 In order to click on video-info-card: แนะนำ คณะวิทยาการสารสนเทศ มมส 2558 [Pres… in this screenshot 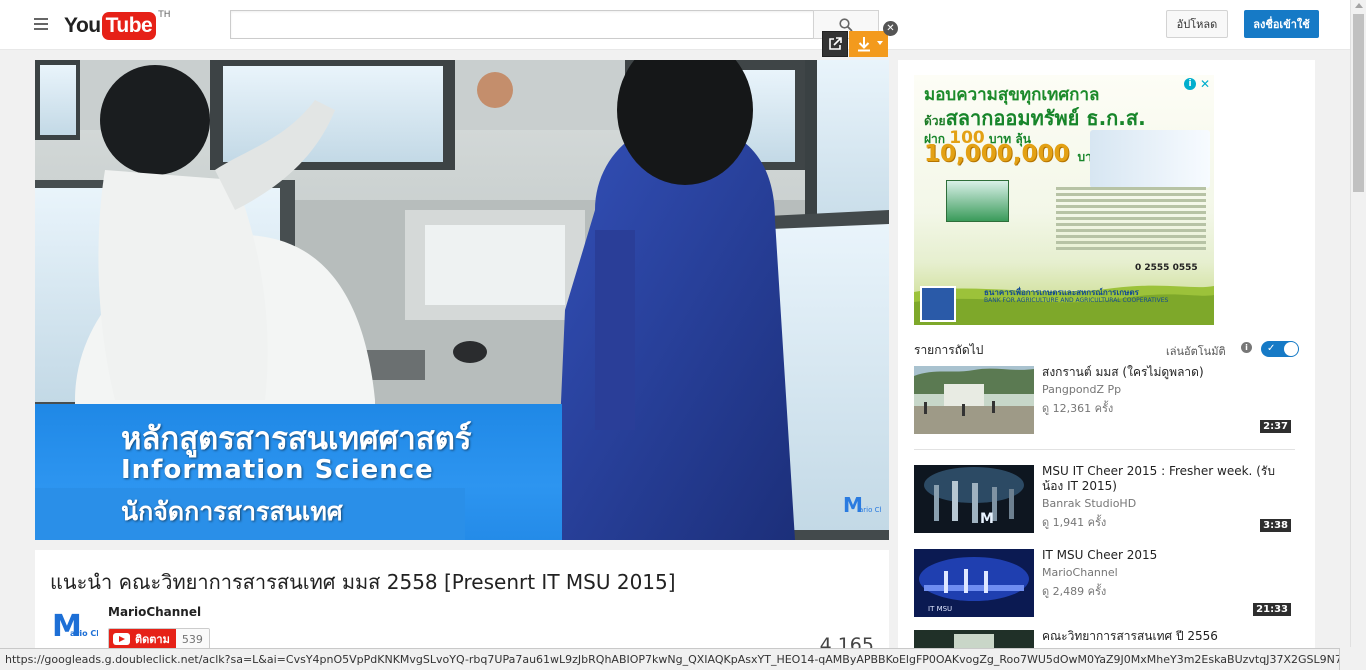, I will do `click(462, 603)`.